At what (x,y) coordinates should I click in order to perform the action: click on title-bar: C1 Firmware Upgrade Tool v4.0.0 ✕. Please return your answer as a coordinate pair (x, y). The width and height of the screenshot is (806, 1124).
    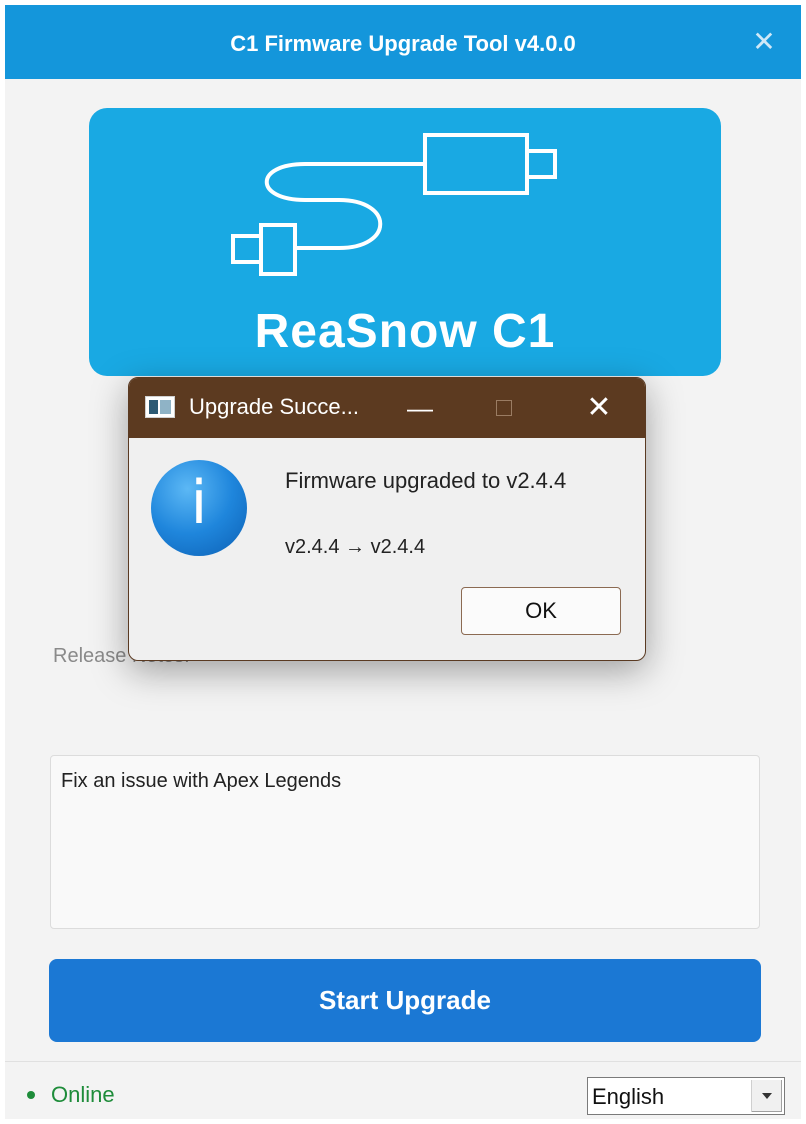
    Looking at the image, I should click on (403, 42).